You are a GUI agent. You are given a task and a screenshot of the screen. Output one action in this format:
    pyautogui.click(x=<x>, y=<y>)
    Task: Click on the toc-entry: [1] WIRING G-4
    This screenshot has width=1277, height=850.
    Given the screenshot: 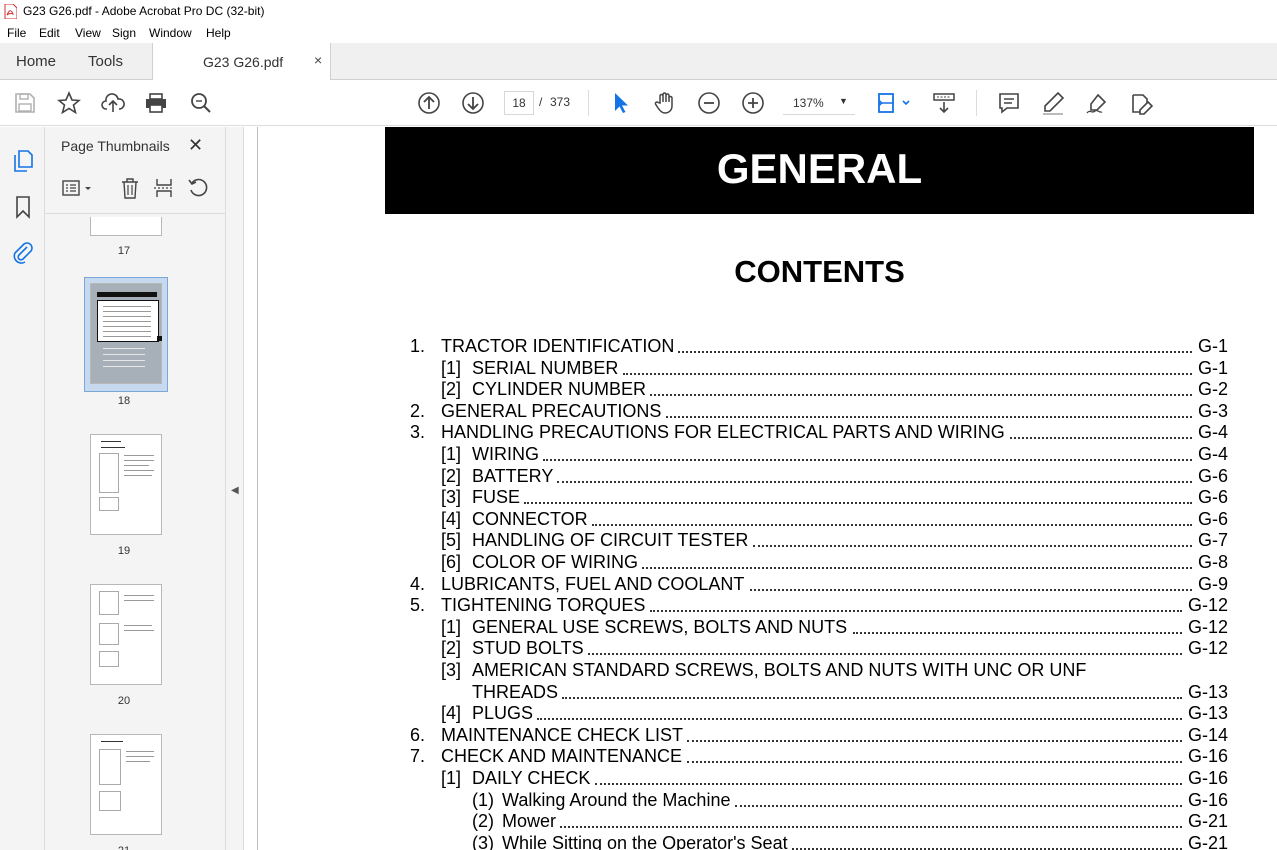 What is the action you would take?
    pyautogui.click(x=749, y=455)
    